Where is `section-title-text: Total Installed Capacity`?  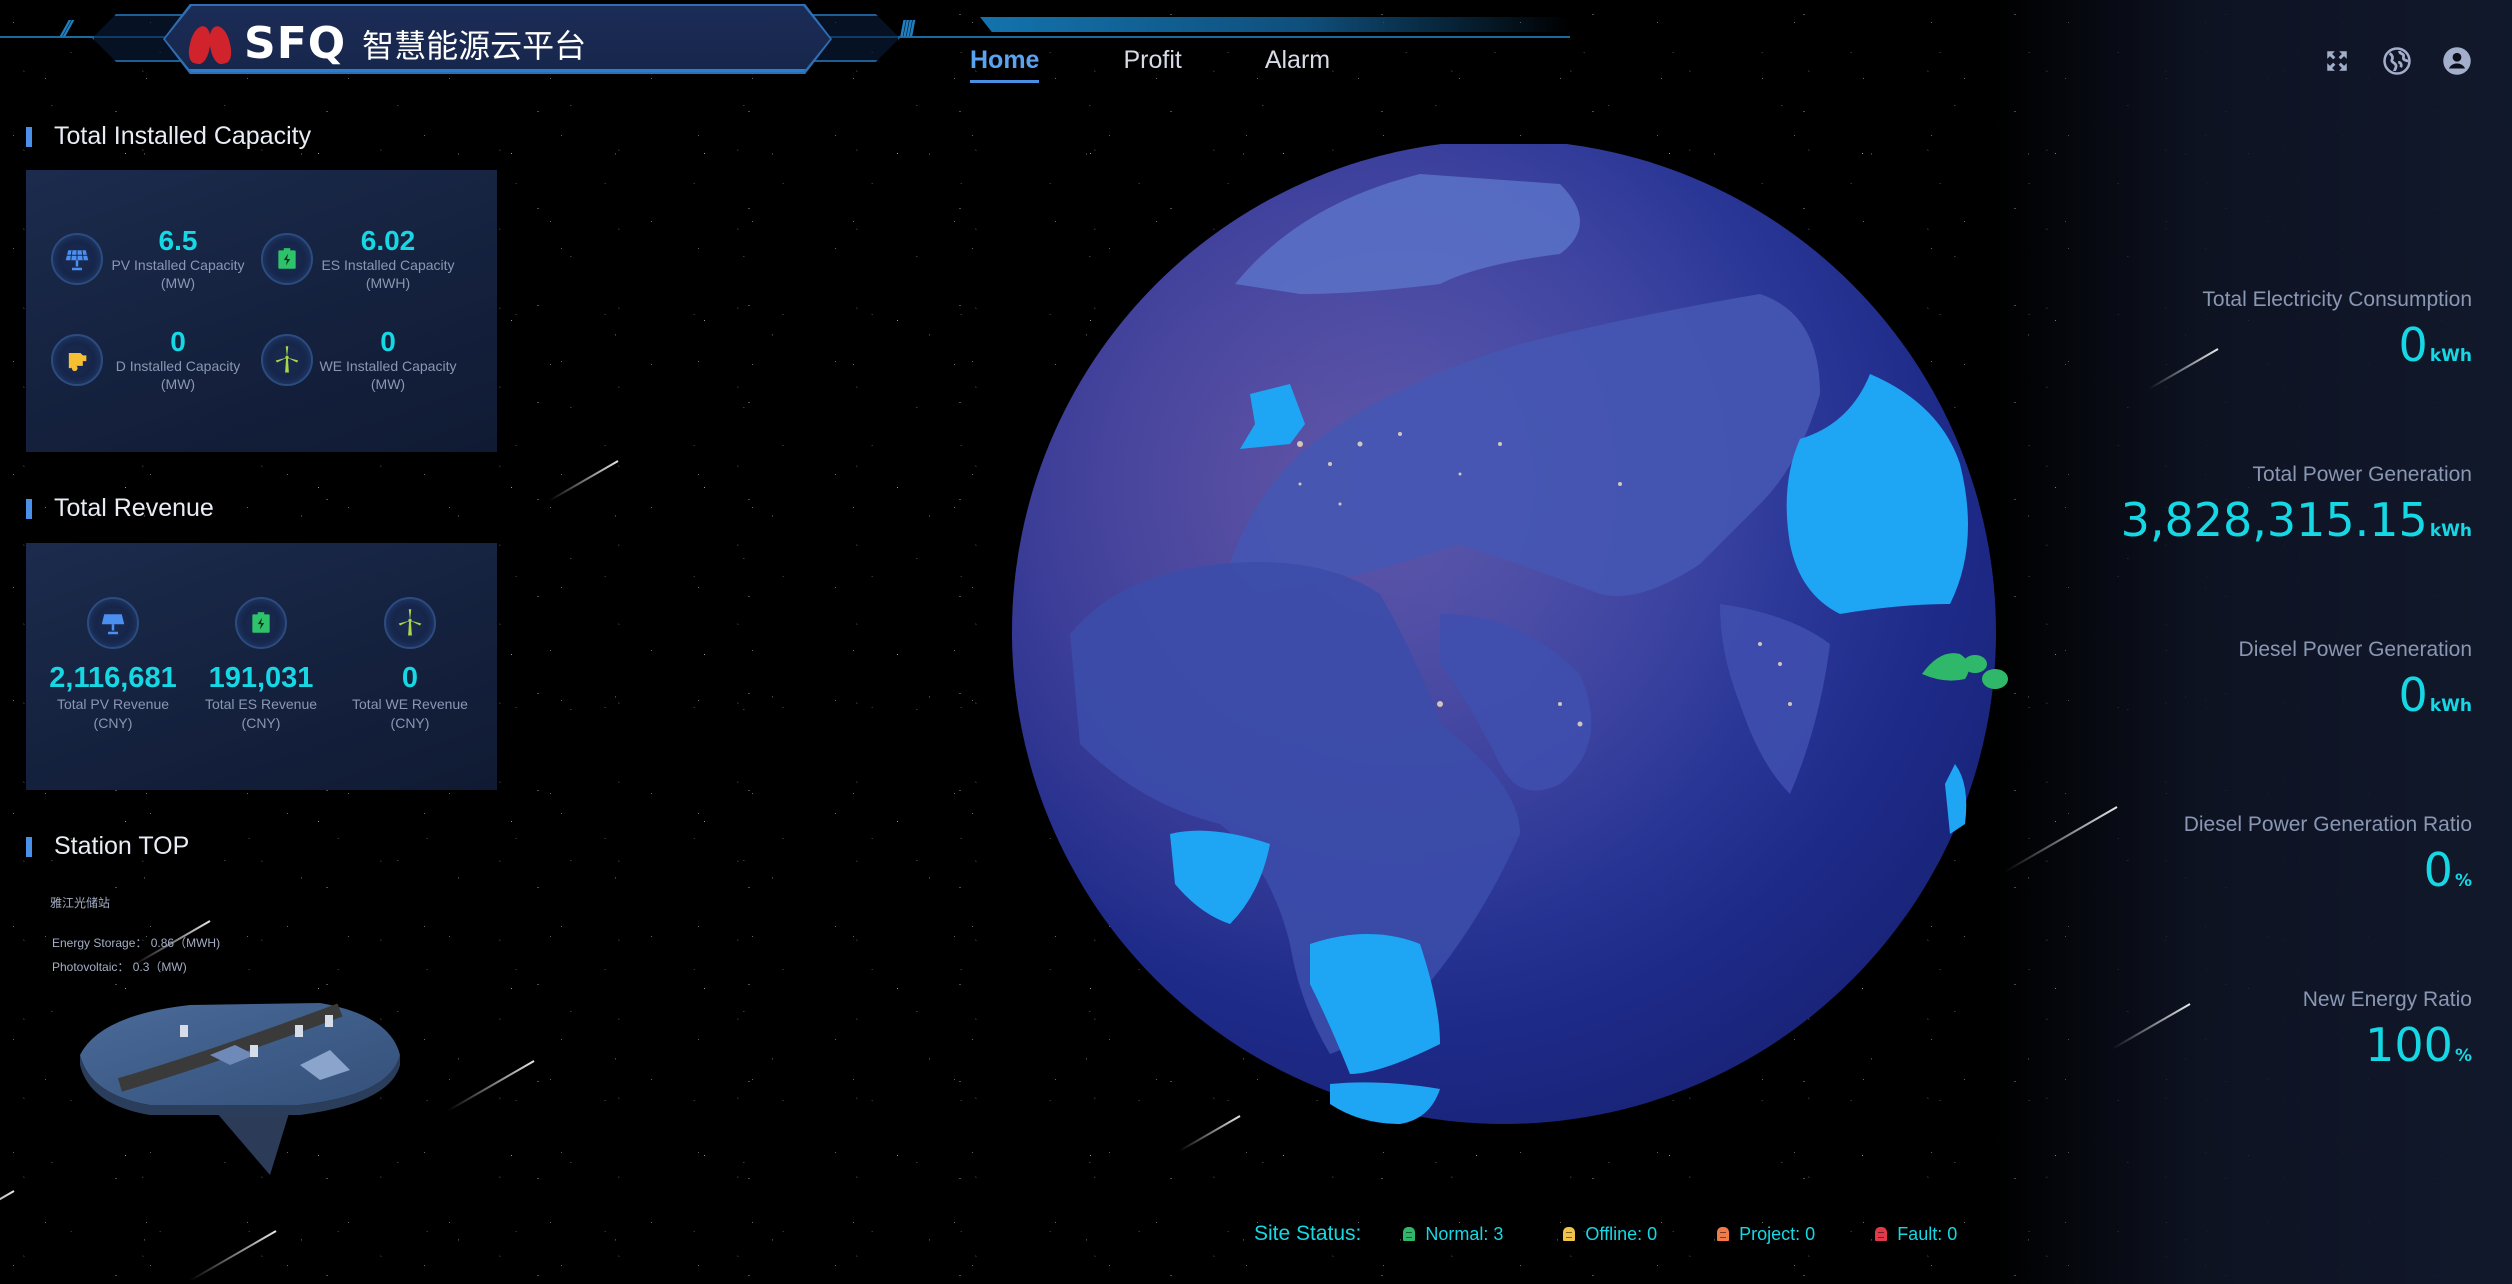 section-title-text: Total Installed Capacity is located at coordinates (183, 136).